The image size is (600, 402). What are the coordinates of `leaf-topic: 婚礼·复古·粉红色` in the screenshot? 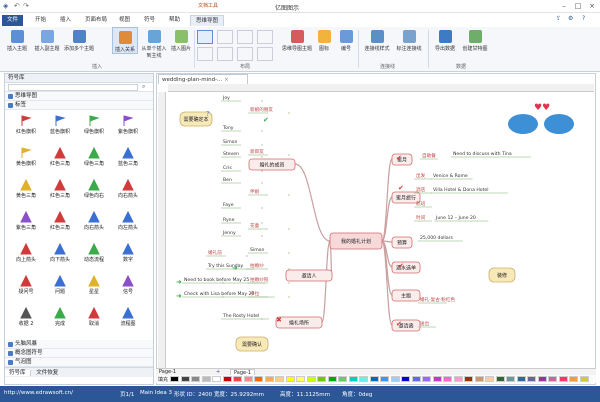 It's located at (437, 299).